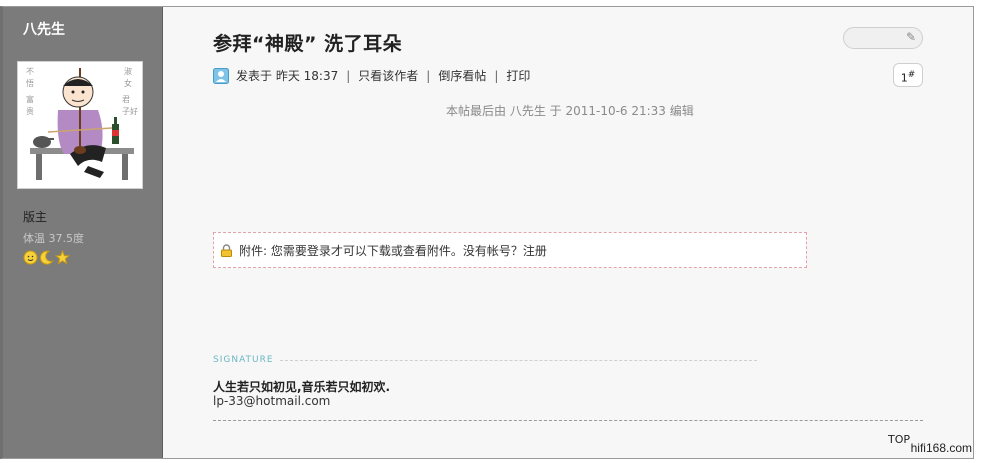 This screenshot has width=984, height=463. What do you see at coordinates (53, 238) in the screenshot?
I see `author-temperature: 体温 37.5度` at bounding box center [53, 238].